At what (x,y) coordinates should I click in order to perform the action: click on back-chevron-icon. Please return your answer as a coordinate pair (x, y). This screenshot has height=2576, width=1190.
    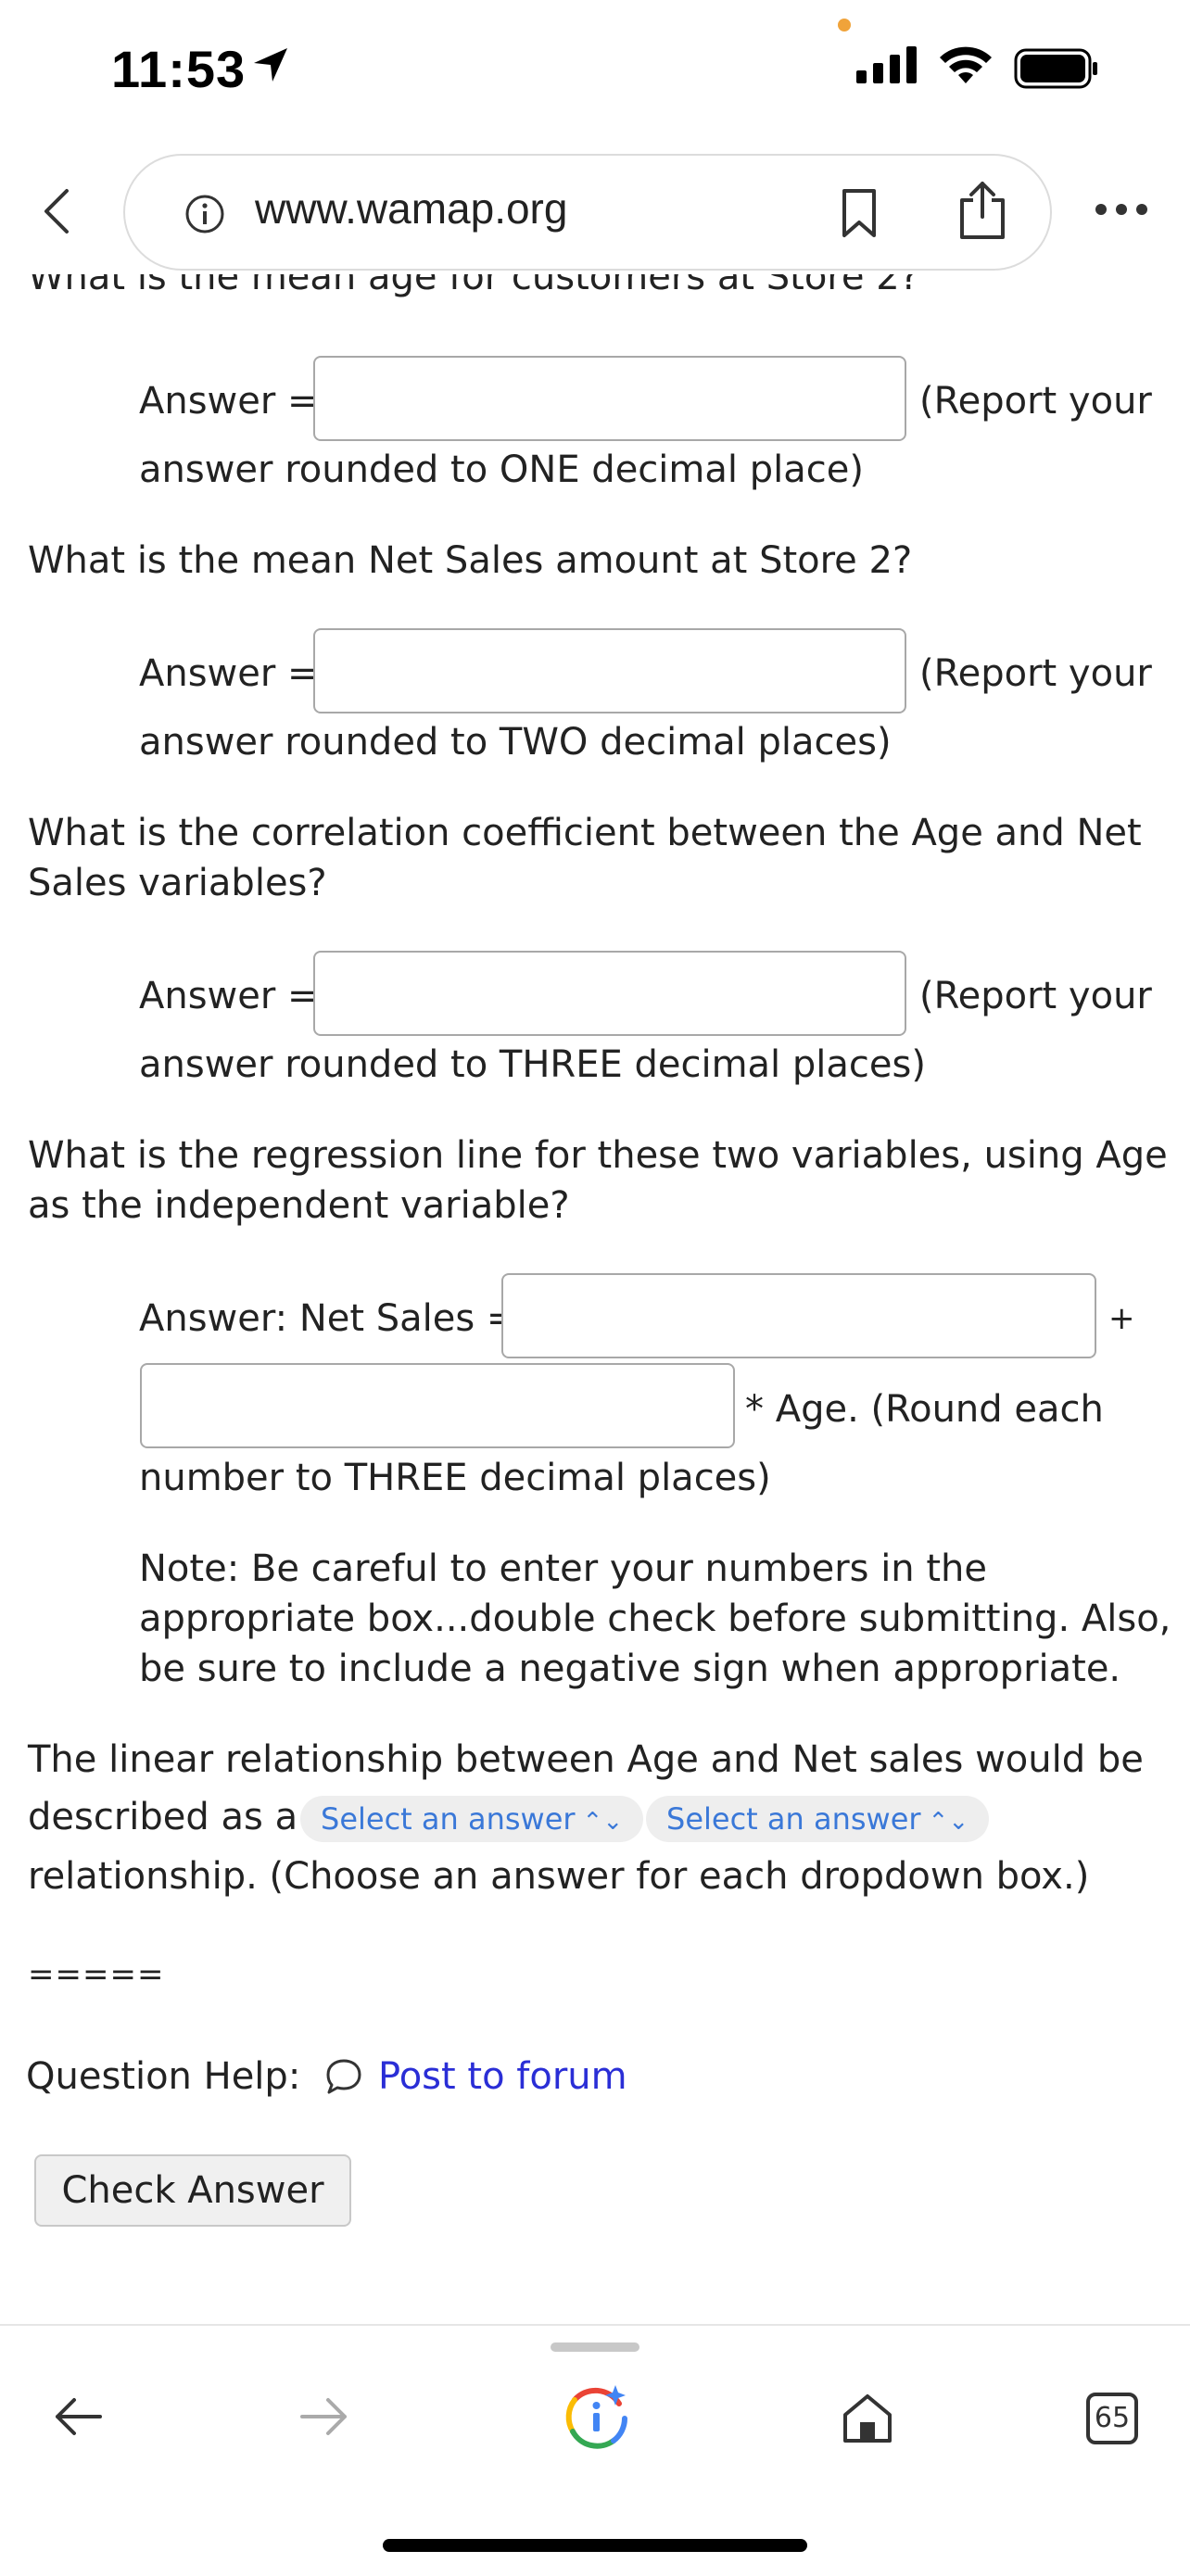
    Looking at the image, I should click on (55, 213).